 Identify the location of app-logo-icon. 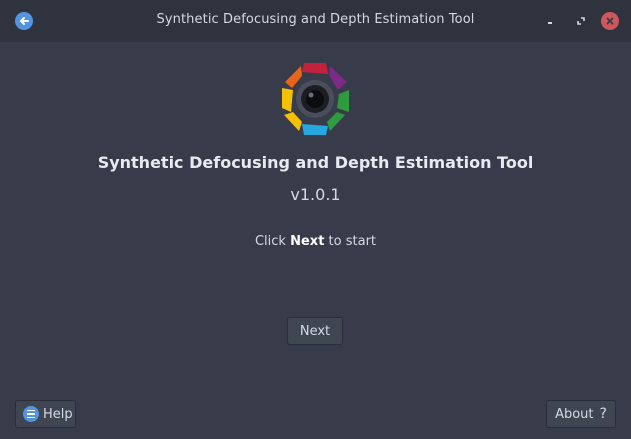
(315, 99).